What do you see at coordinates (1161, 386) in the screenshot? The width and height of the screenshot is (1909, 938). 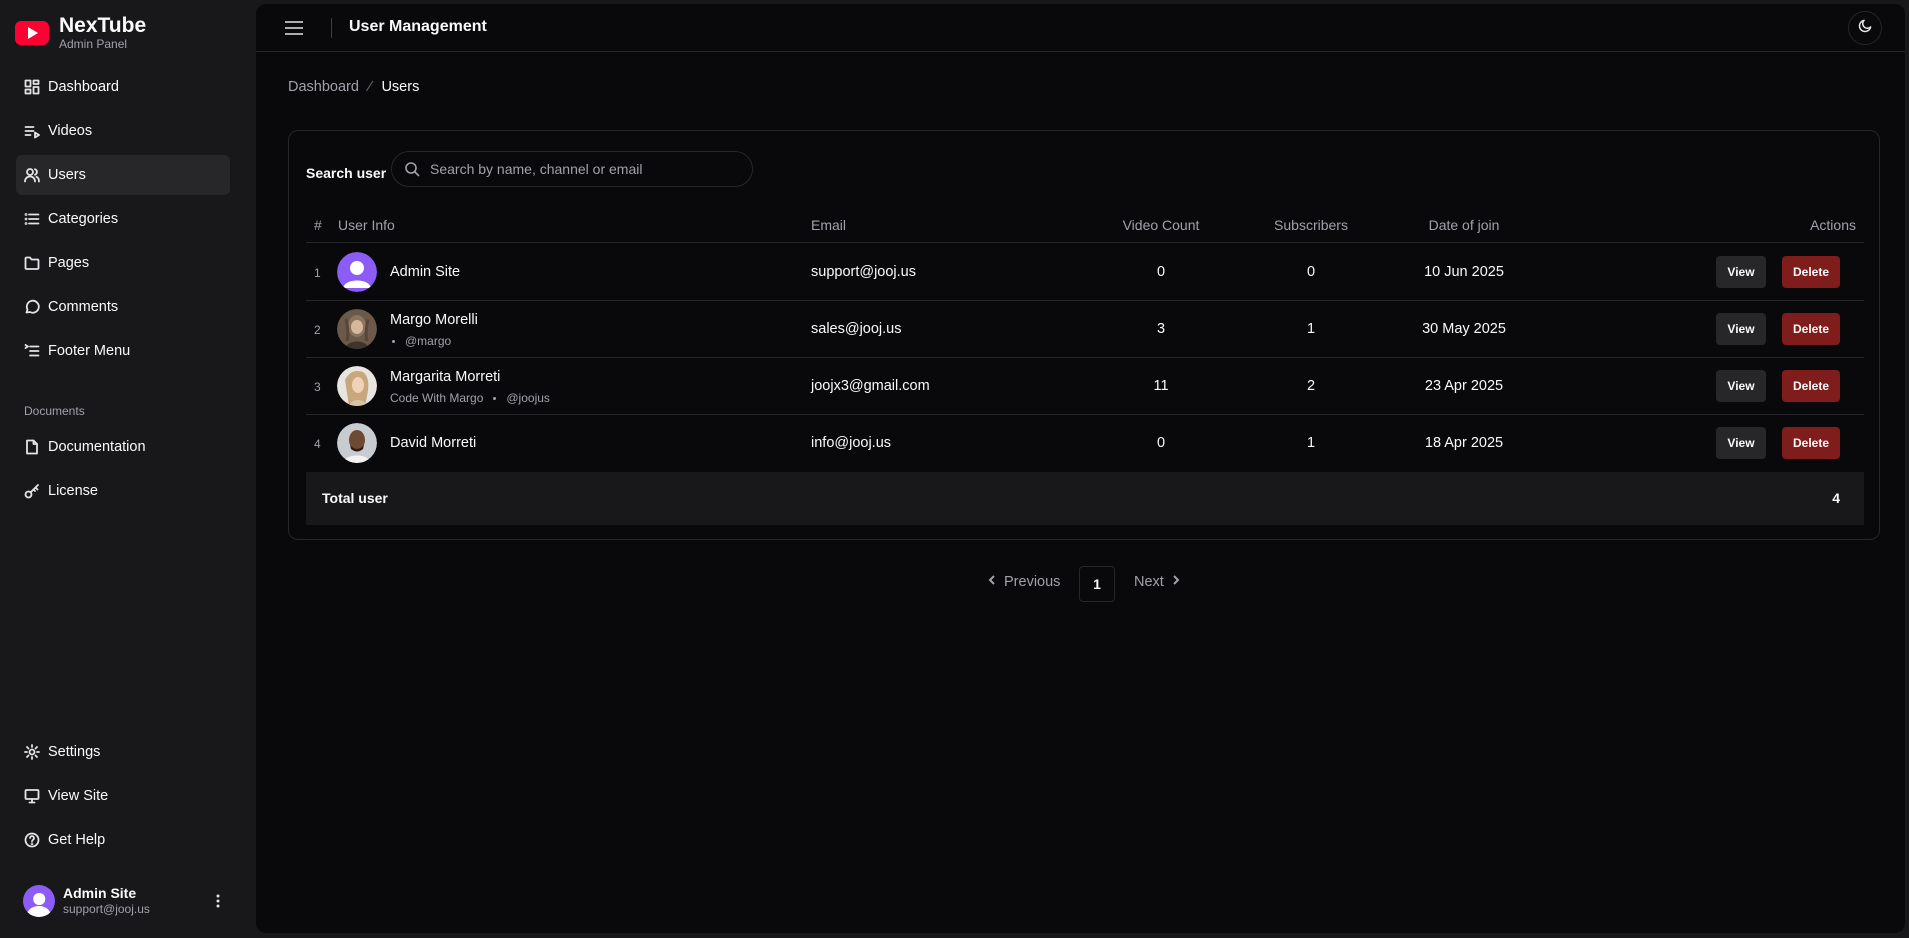 I see `video-count: 11` at bounding box center [1161, 386].